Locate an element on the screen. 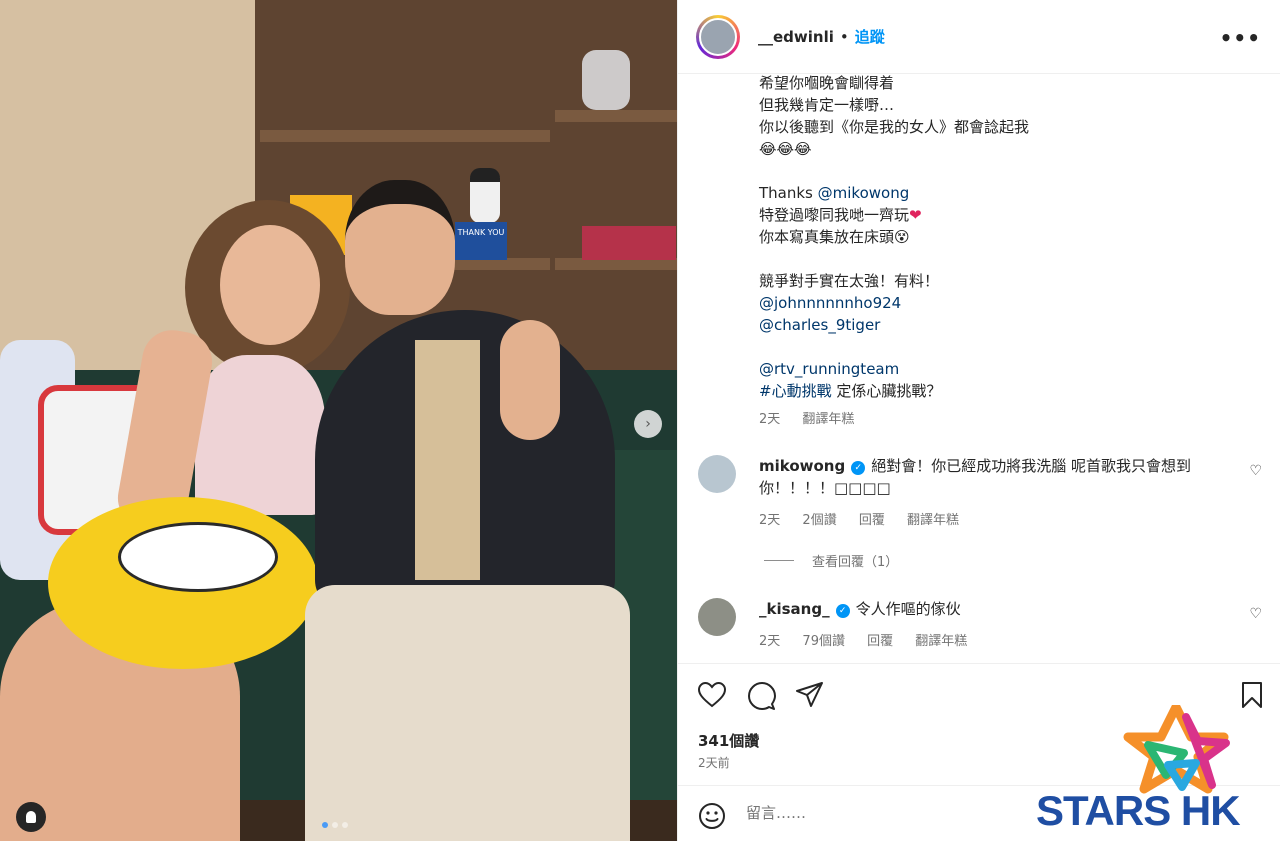 The width and height of the screenshot is (1280, 841). caption-line: 希望你嗰晚會瞓得着 is located at coordinates (827, 83).